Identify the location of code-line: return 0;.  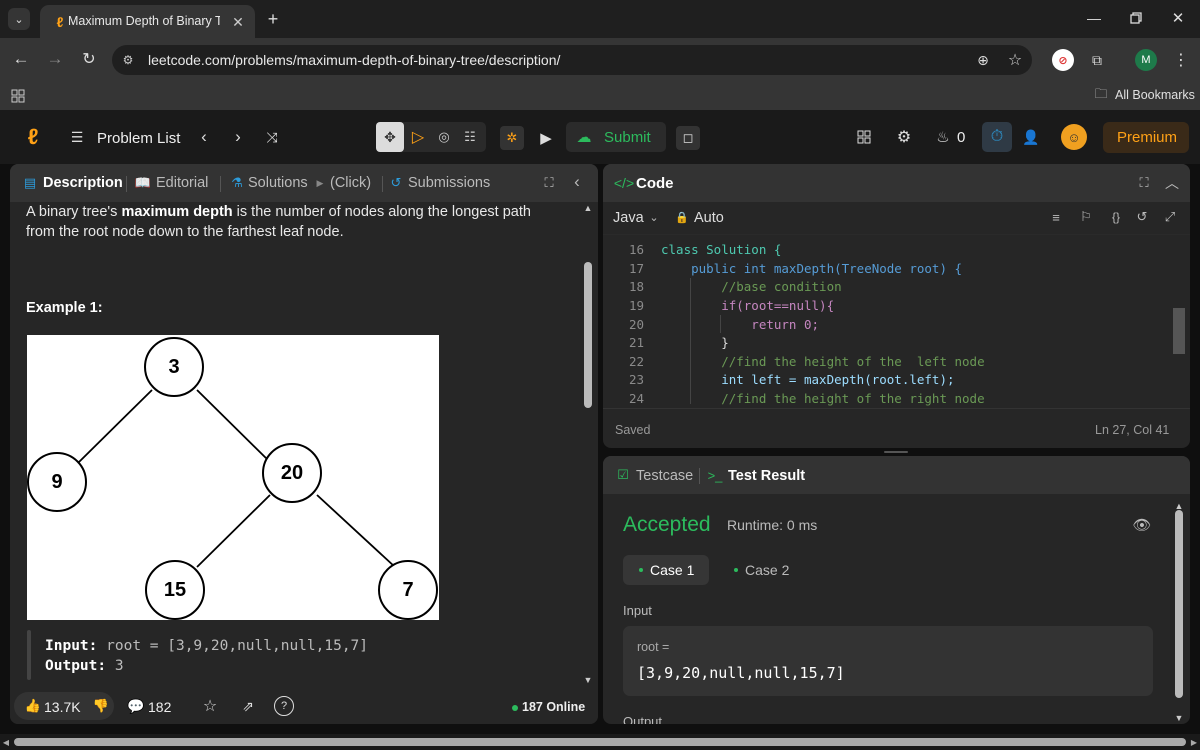
(740, 324).